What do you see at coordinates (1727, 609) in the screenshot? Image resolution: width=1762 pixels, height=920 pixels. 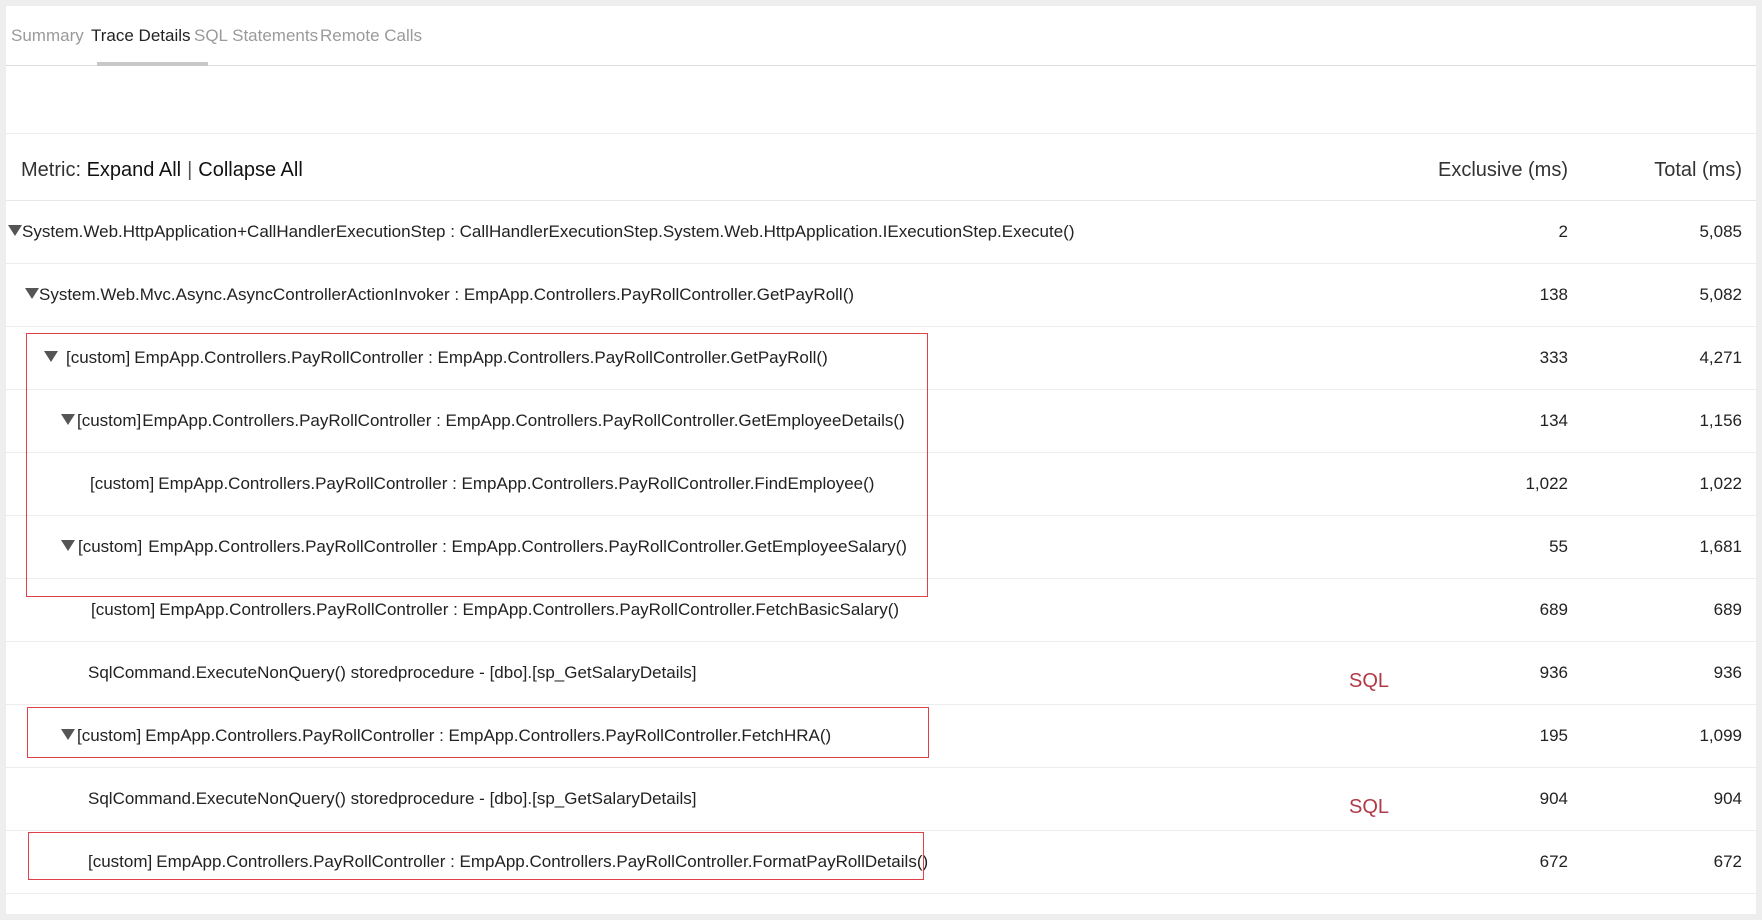 I see `total-time: 689` at bounding box center [1727, 609].